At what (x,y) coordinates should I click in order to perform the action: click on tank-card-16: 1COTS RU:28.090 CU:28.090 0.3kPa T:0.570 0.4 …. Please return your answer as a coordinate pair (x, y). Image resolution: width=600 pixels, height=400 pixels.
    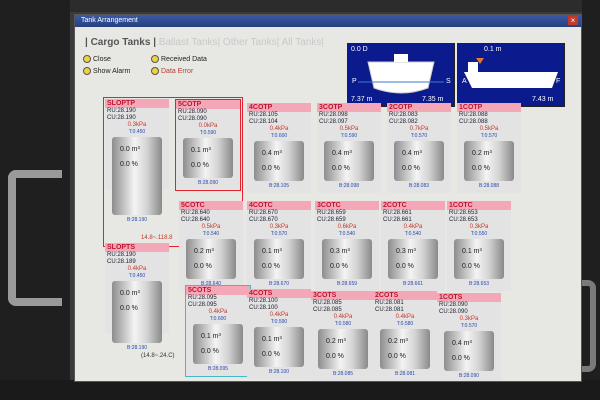
    Looking at the image, I should click on (469, 337).